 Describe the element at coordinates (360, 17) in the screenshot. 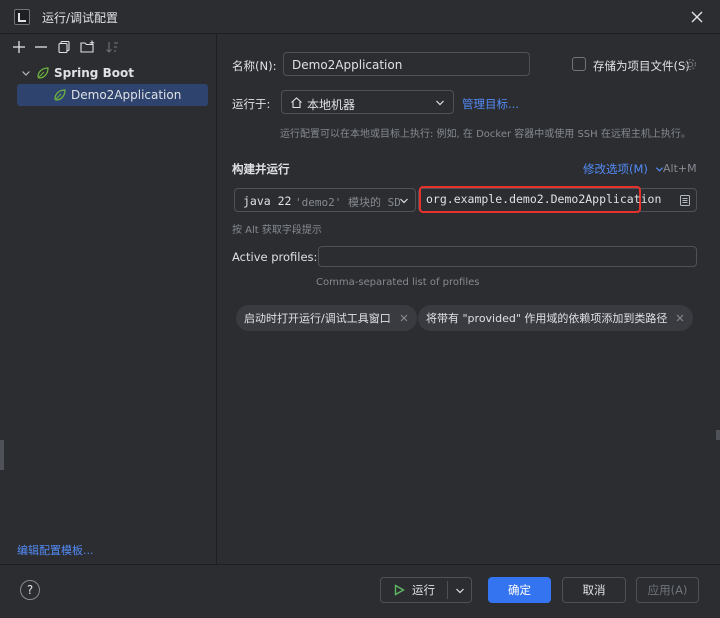

I see `title-bar: 运行/调试配置` at that location.